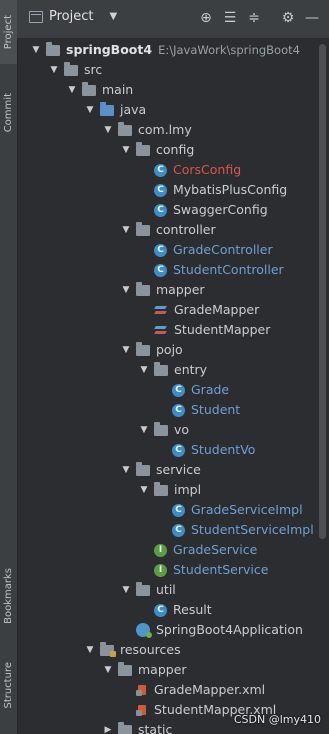 The width and height of the screenshot is (329, 734). Describe the element at coordinates (167, 630) in the screenshot. I see `tree-row: ▶SpringBoot4Application` at that location.